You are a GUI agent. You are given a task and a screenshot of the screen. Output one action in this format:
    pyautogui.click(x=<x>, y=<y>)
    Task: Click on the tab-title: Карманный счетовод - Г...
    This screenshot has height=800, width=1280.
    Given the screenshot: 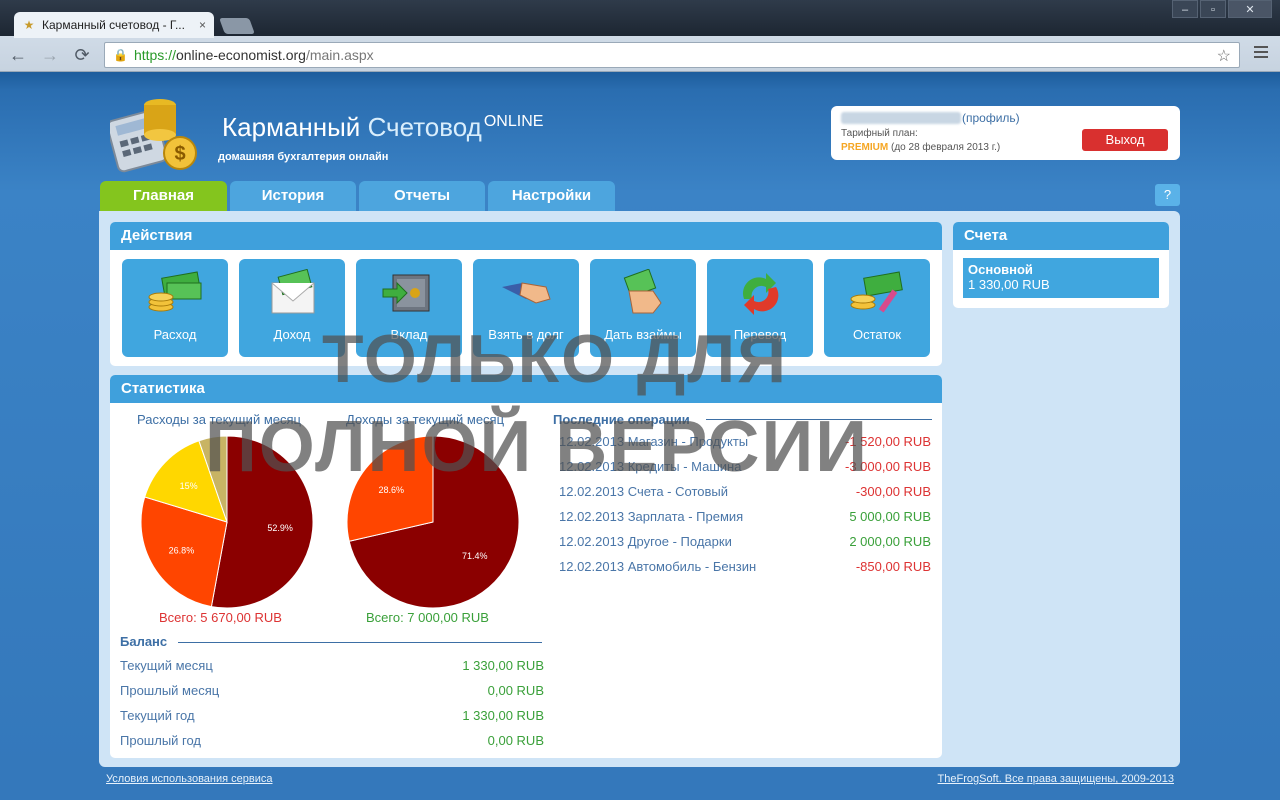 What is the action you would take?
    pyautogui.click(x=113, y=25)
    